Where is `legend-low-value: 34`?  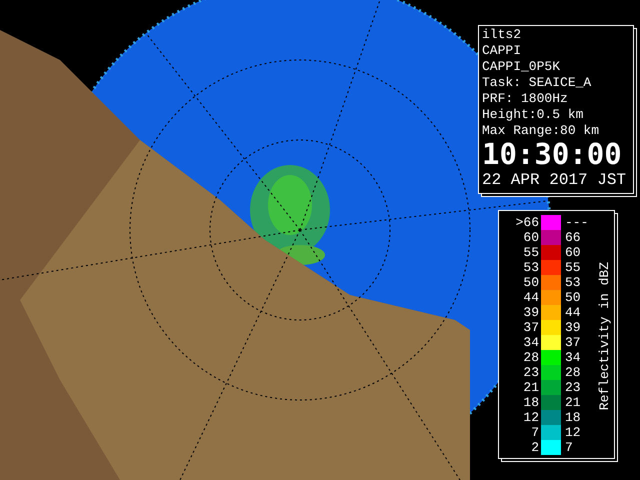
legend-low-value: 34 is located at coordinates (531, 342).